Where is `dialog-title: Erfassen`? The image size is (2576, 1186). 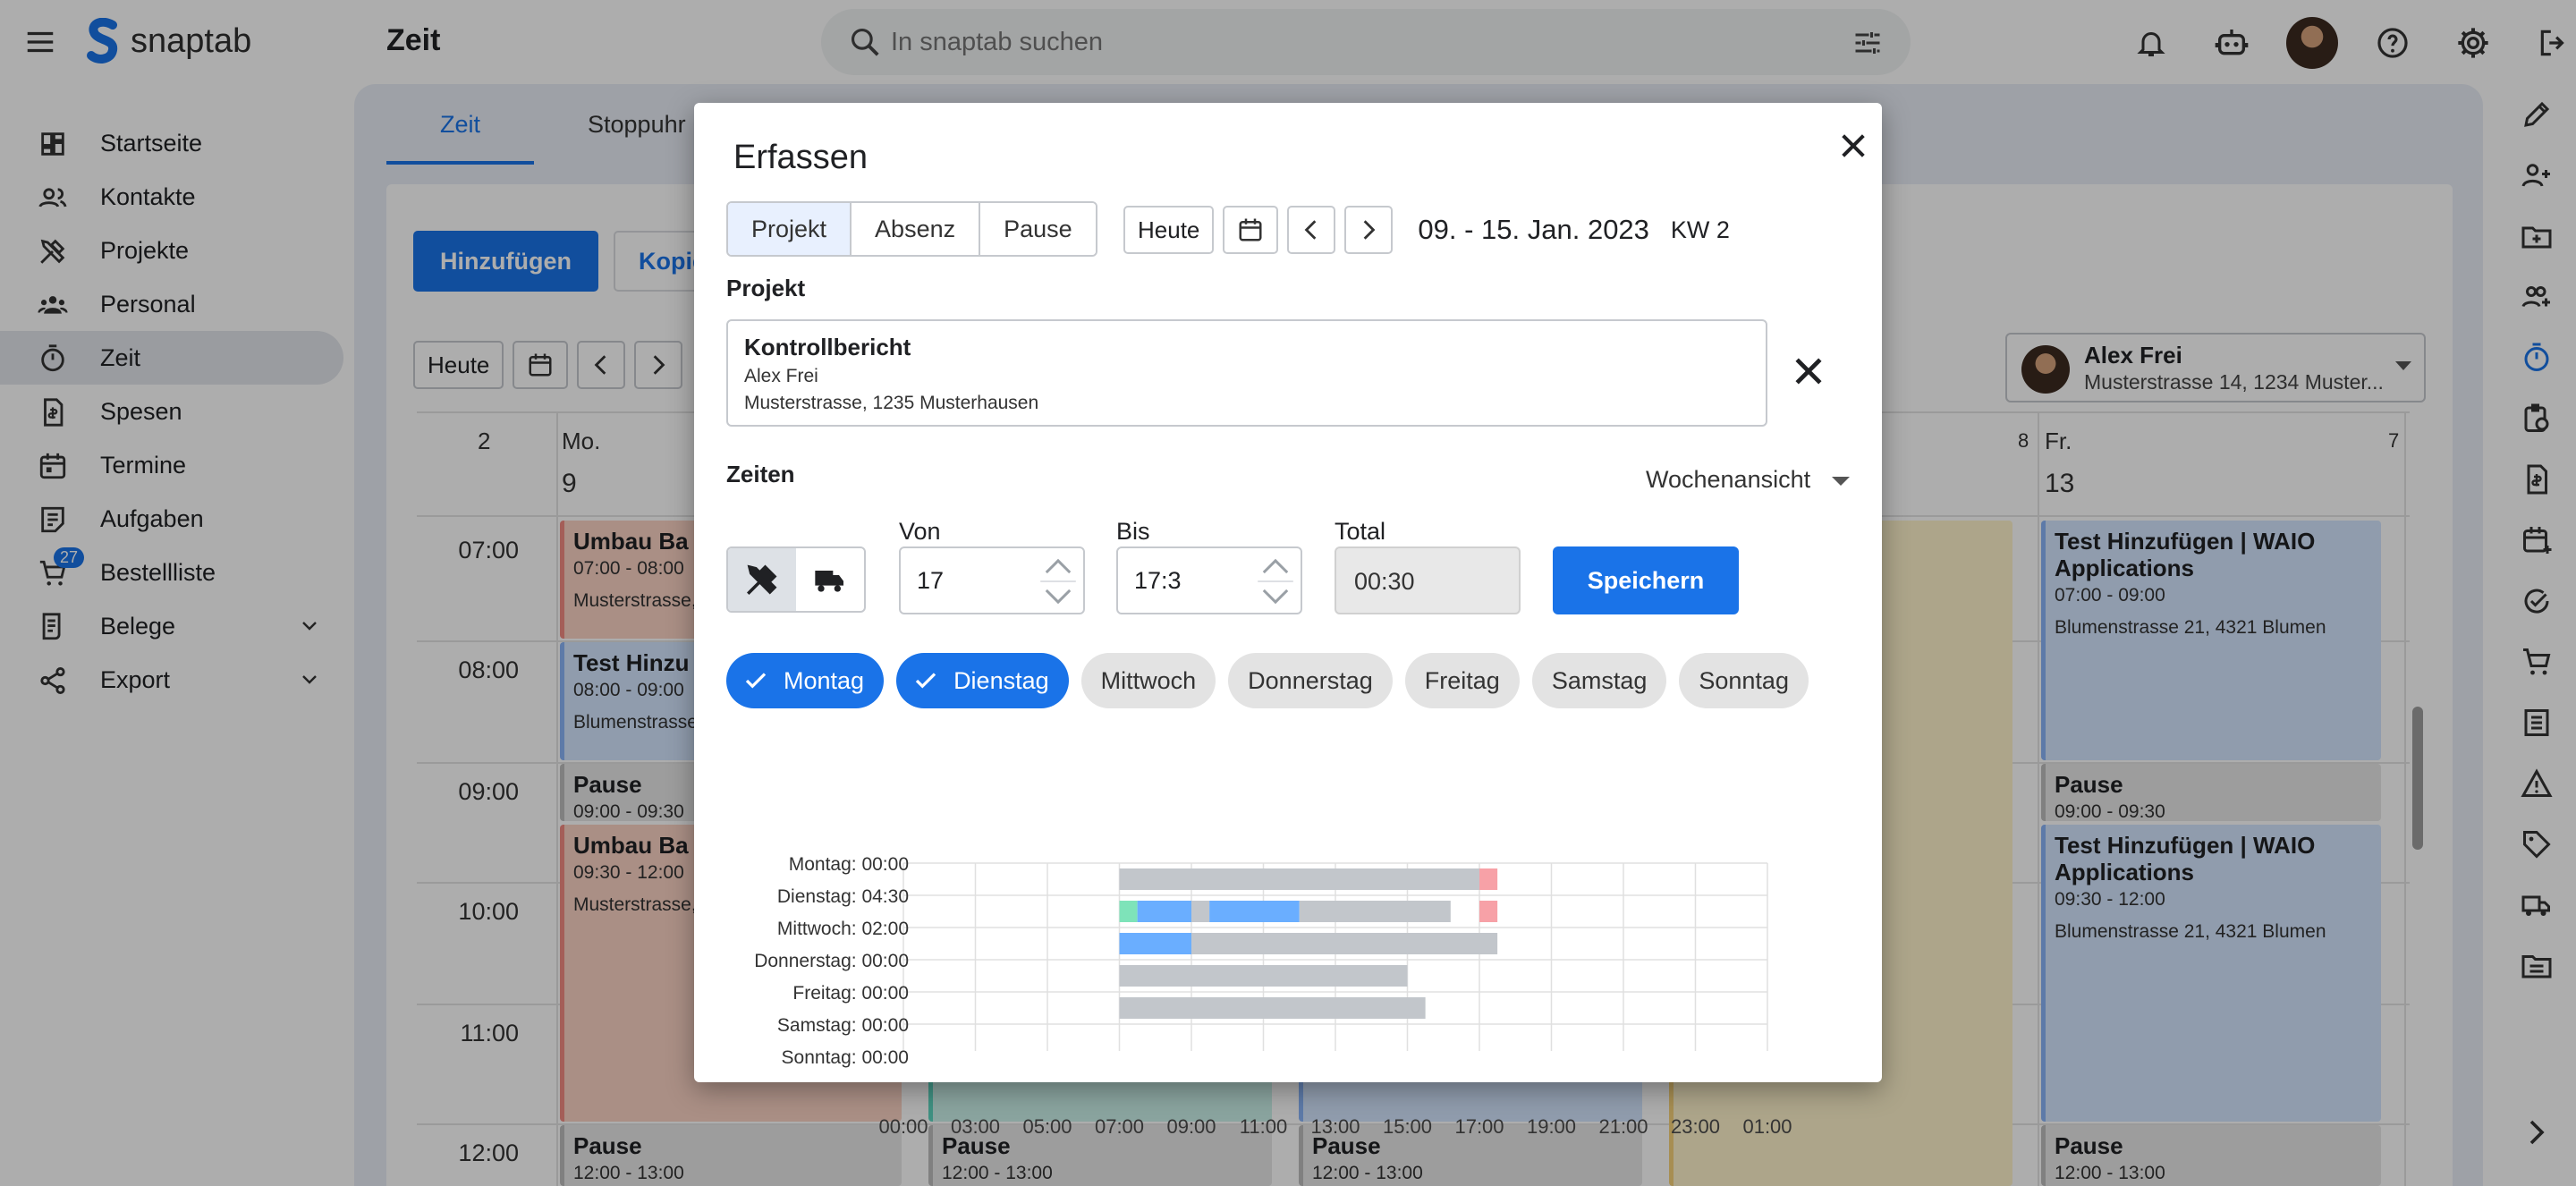 dialog-title: Erfassen is located at coordinates (800, 157).